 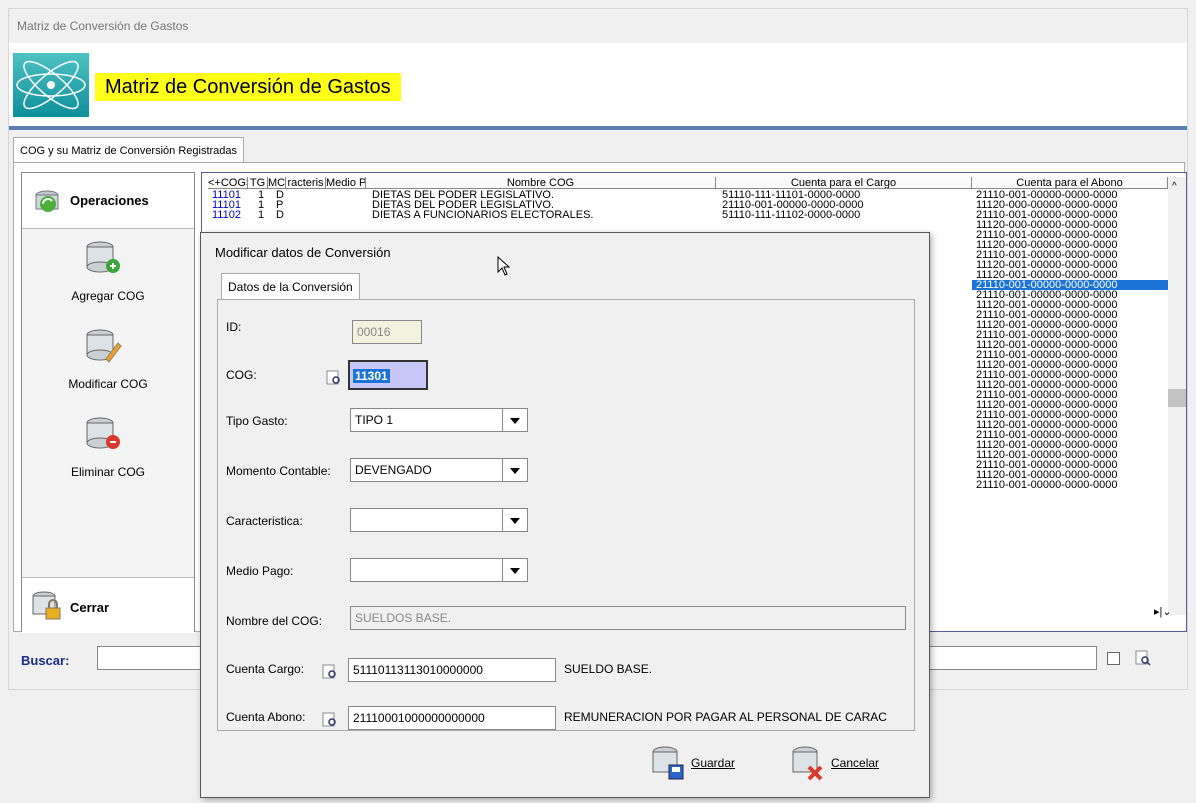 What do you see at coordinates (628, 618) in the screenshot?
I see `nombre-cog-field: SUELDOS BASE.` at bounding box center [628, 618].